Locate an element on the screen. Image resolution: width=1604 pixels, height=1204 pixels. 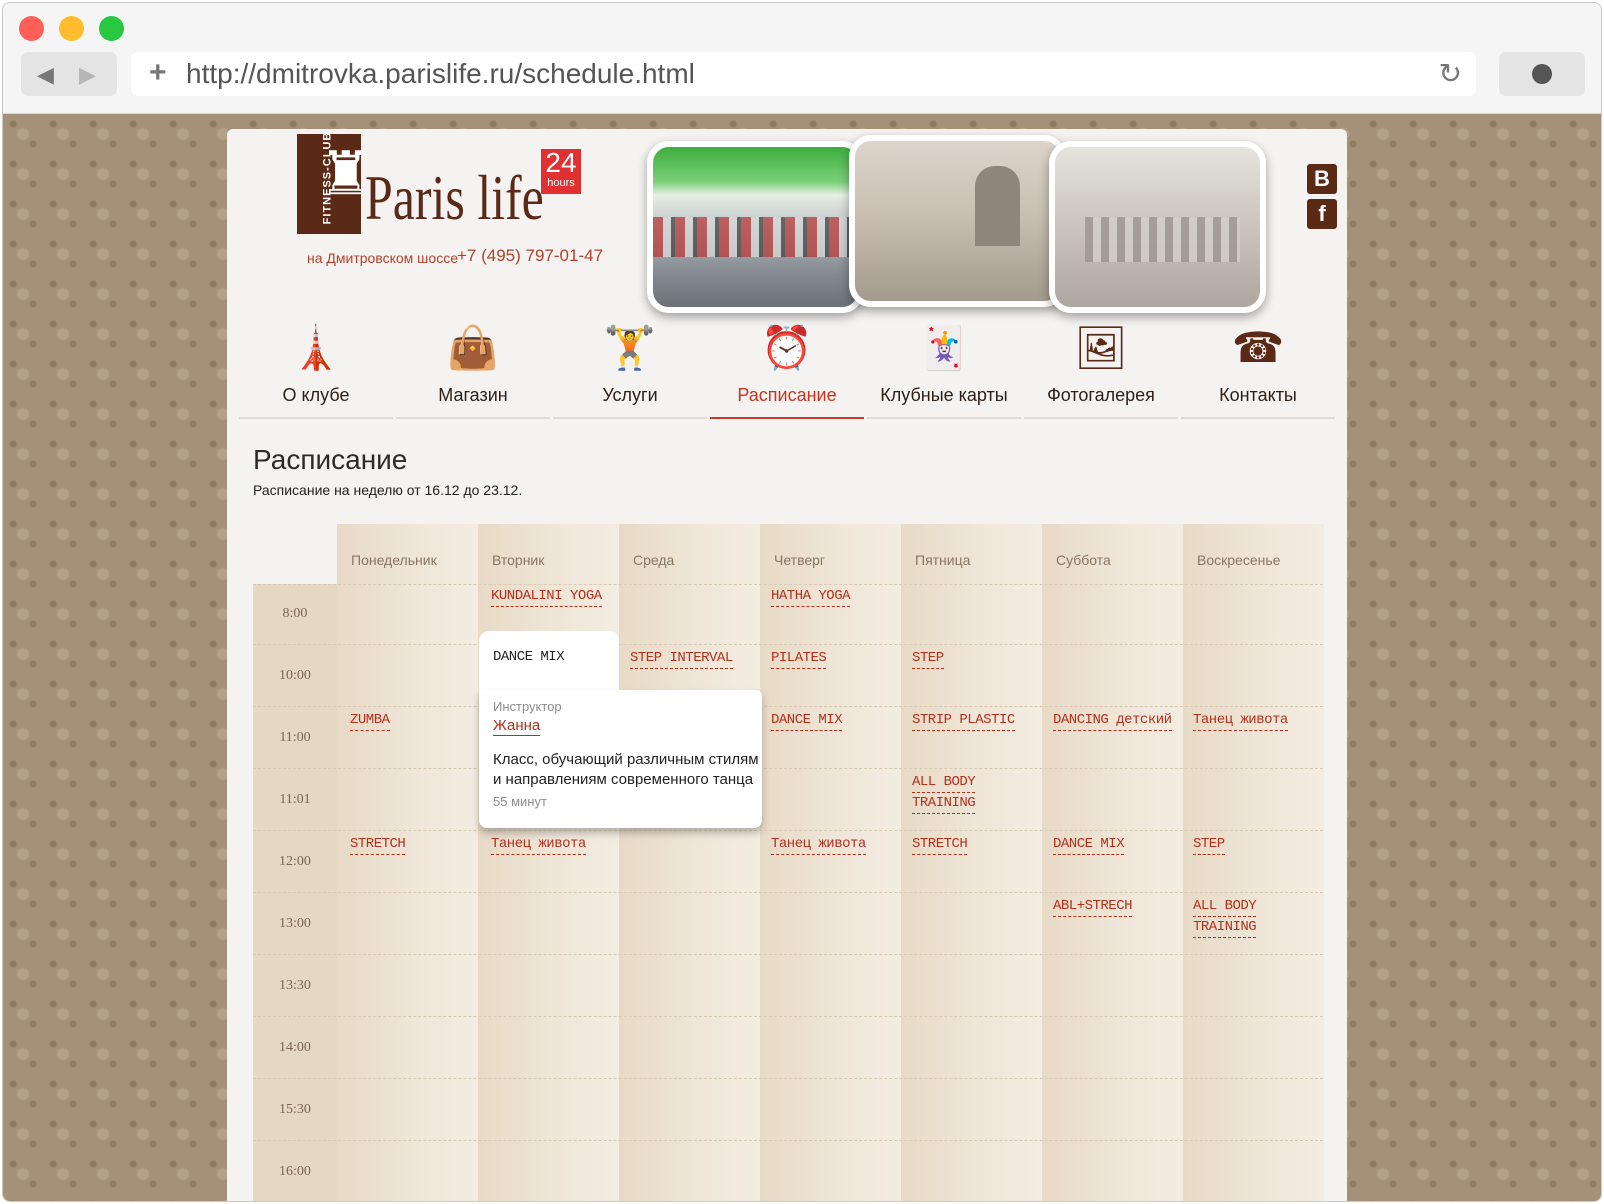
day-header: Среда is located at coordinates (654, 560).